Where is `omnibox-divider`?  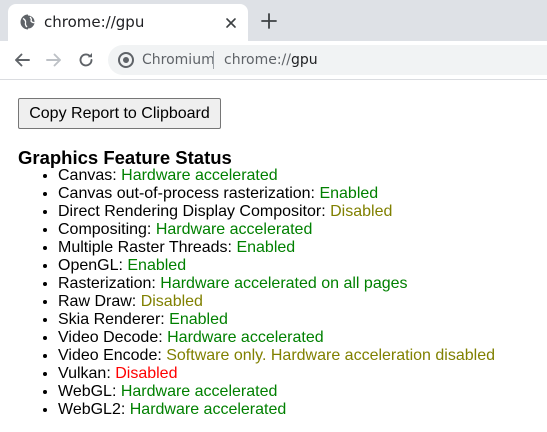
omnibox-divider is located at coordinates (213, 60).